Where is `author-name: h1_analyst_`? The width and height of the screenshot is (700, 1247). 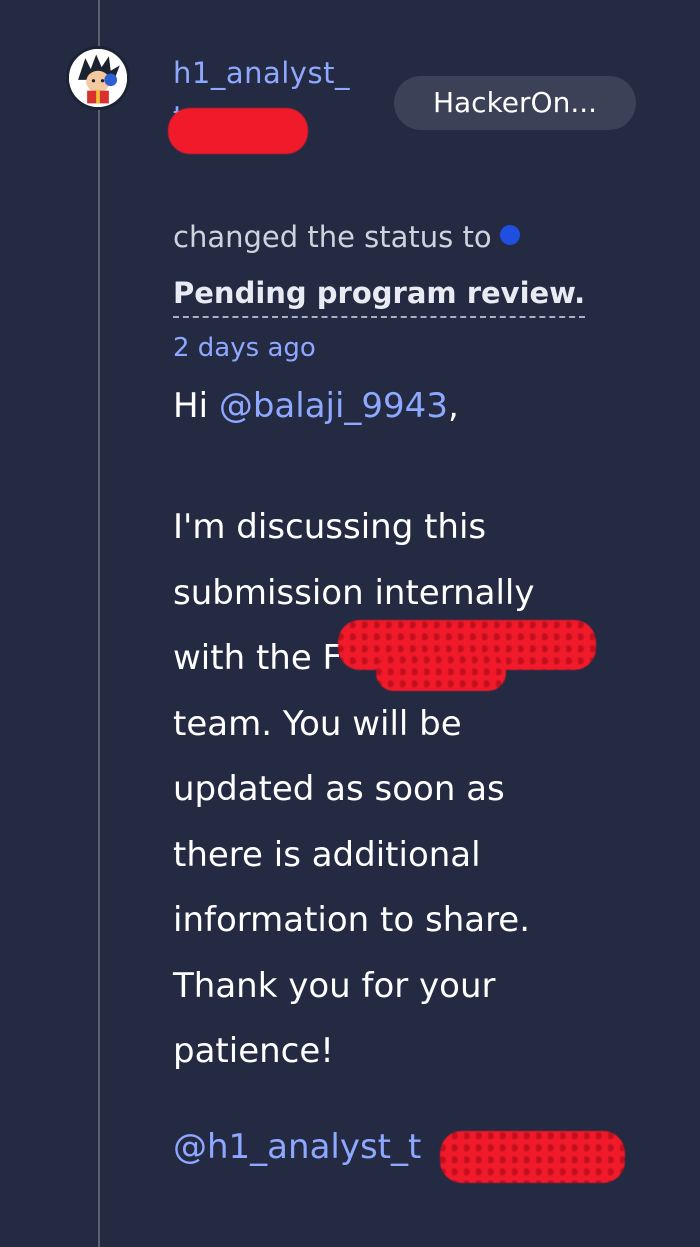 author-name: h1_analyst_ is located at coordinates (261, 73).